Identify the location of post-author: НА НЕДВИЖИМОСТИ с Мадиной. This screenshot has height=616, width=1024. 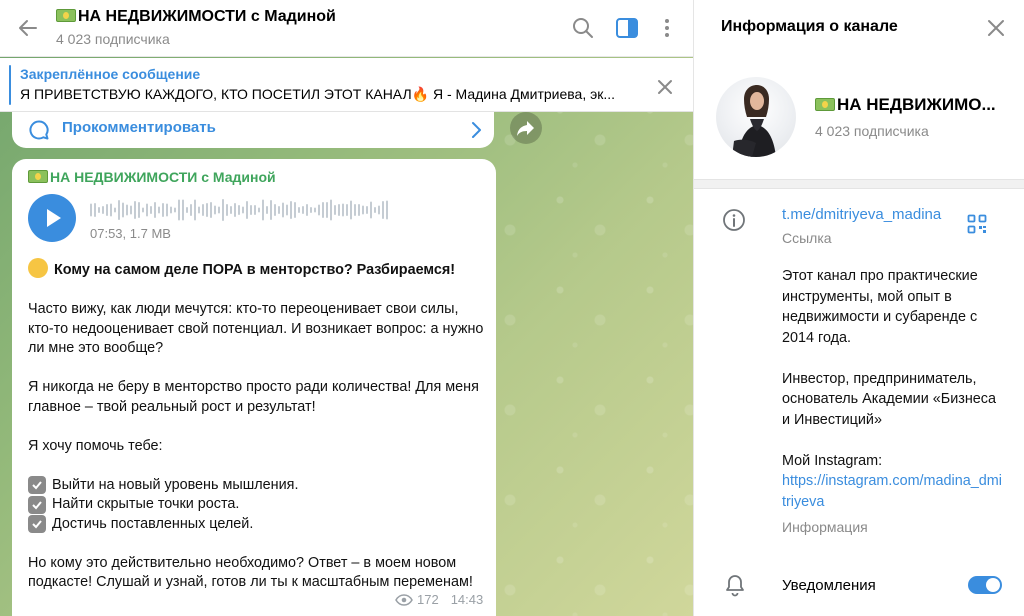
(152, 177).